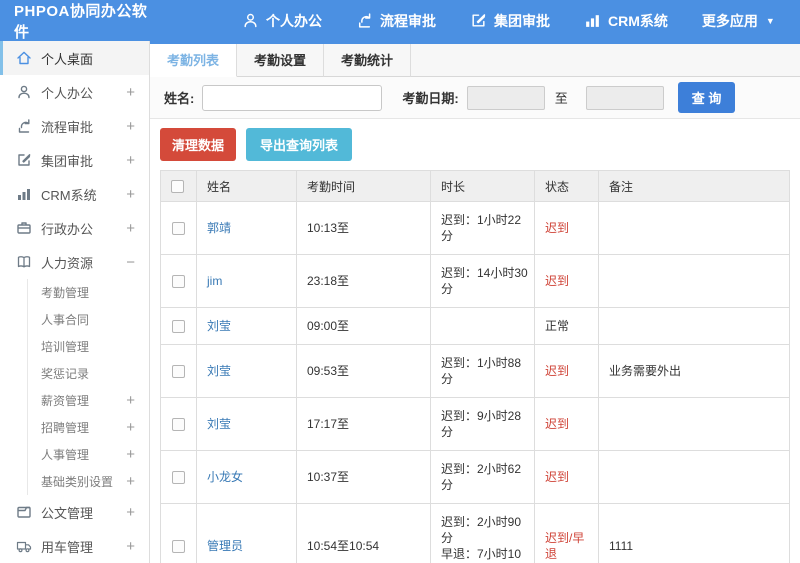 The height and width of the screenshot is (563, 800). I want to click on navbar-menu: 个人办公 流程审批 集团审批 CRM系统 更多应用 ▼, so click(521, 21).